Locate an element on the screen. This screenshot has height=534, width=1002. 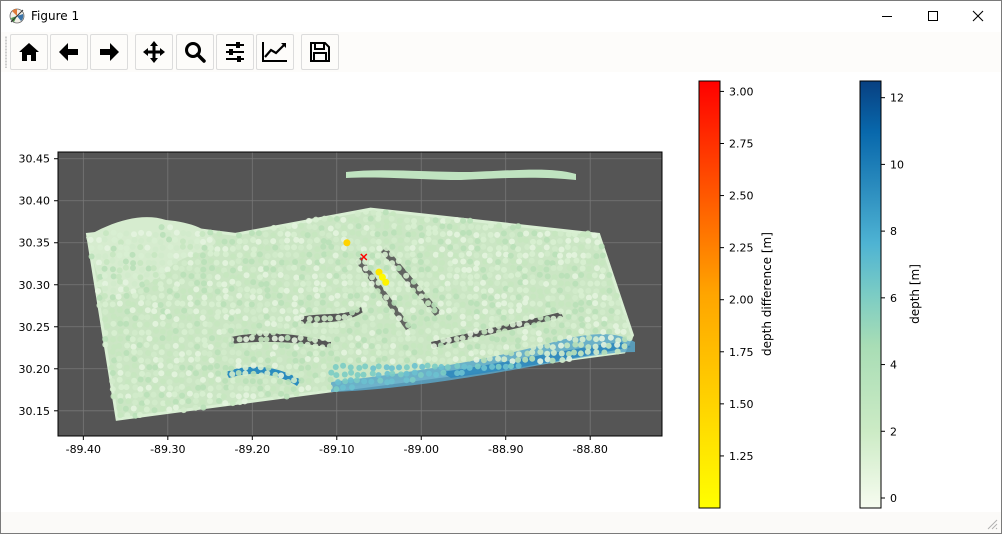
save-button is located at coordinates (320, 52).